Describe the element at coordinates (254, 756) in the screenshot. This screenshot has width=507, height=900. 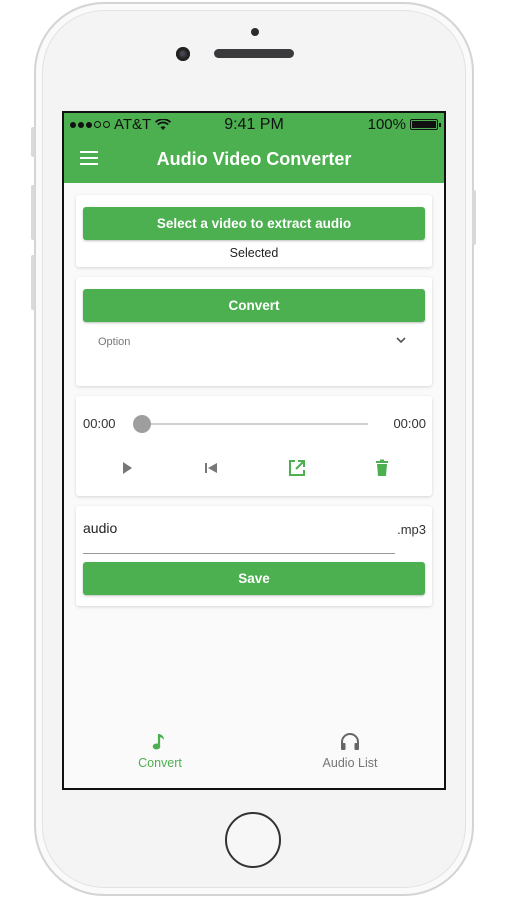
I see `bottom-navigation: Convert Audio List` at that location.